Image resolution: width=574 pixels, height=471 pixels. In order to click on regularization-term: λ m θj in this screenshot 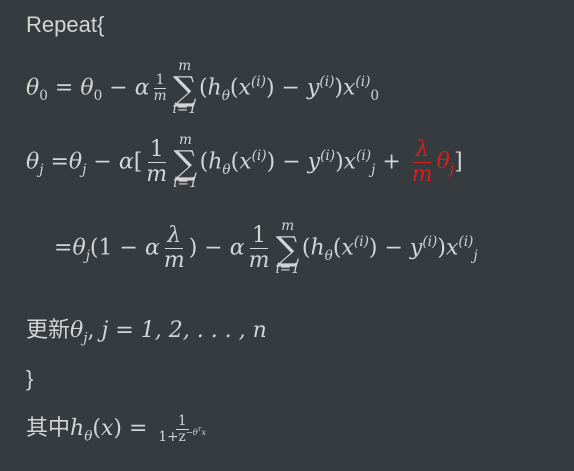, I will do `click(433, 161)`.